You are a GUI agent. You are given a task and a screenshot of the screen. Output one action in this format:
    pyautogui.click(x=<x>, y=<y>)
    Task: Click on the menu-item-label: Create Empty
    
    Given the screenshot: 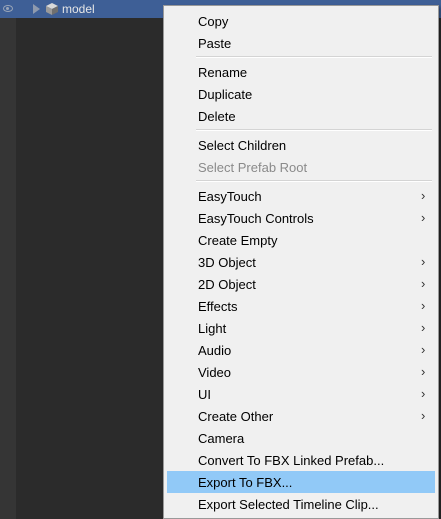 What is the action you would take?
    pyautogui.click(x=238, y=240)
    